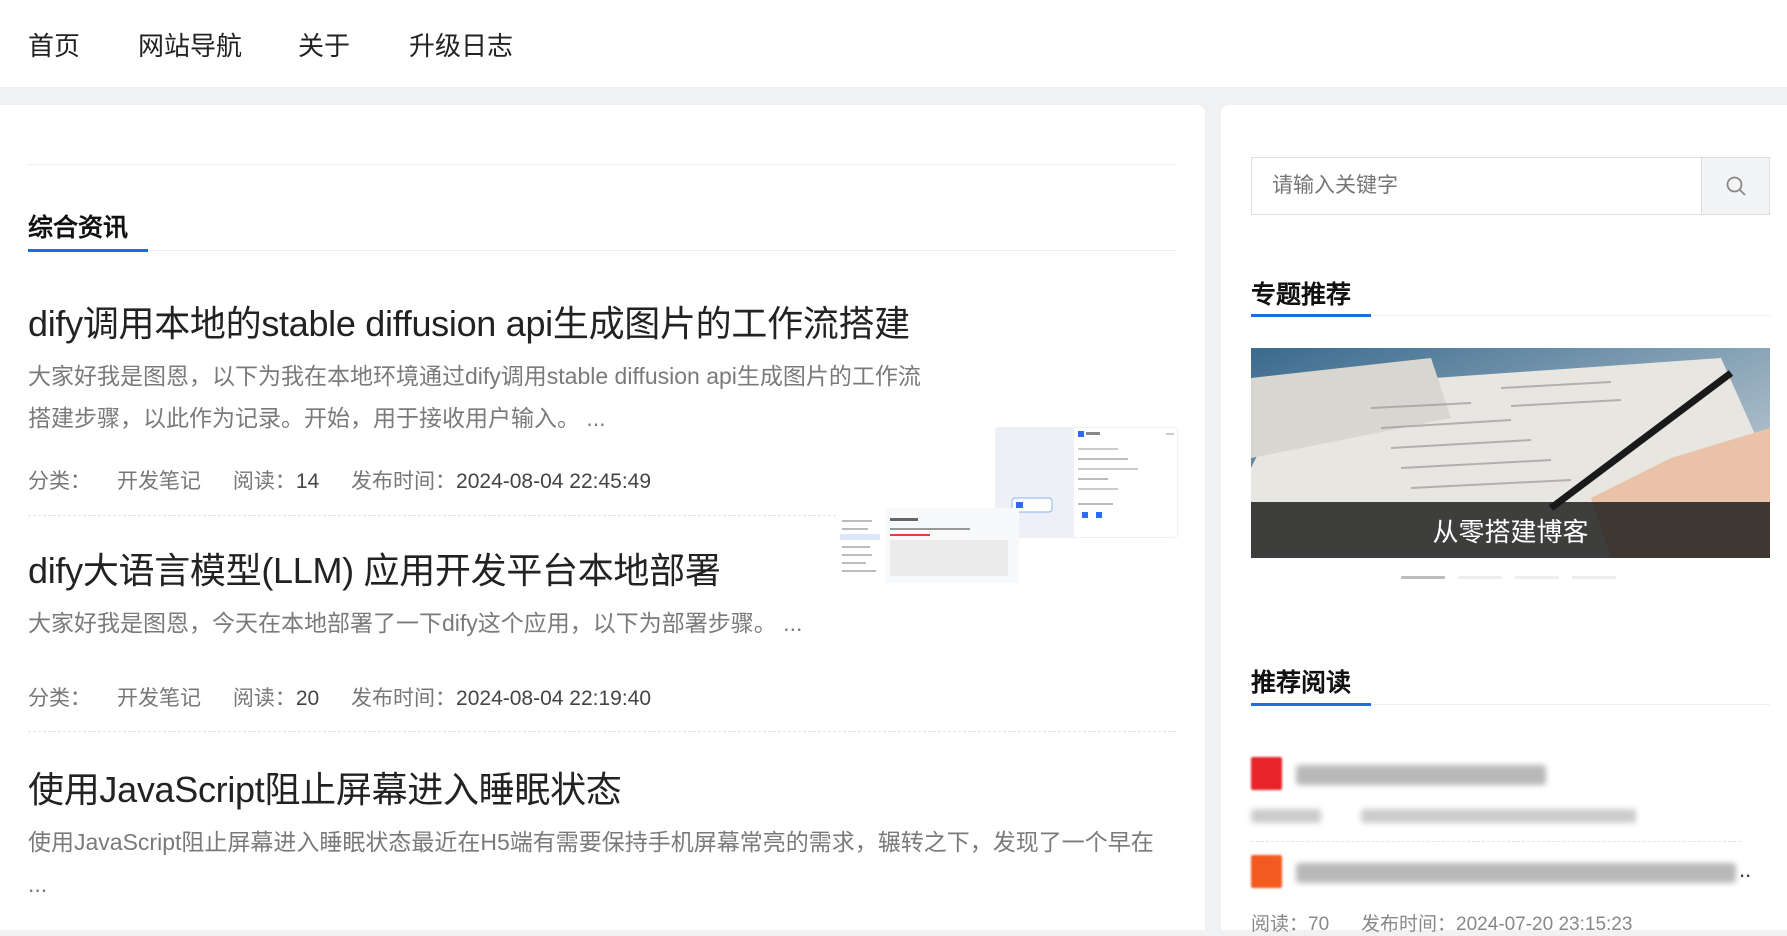 The image size is (1787, 936). What do you see at coordinates (1301, 295) in the screenshot?
I see `topic-section-title: 专题推荐` at bounding box center [1301, 295].